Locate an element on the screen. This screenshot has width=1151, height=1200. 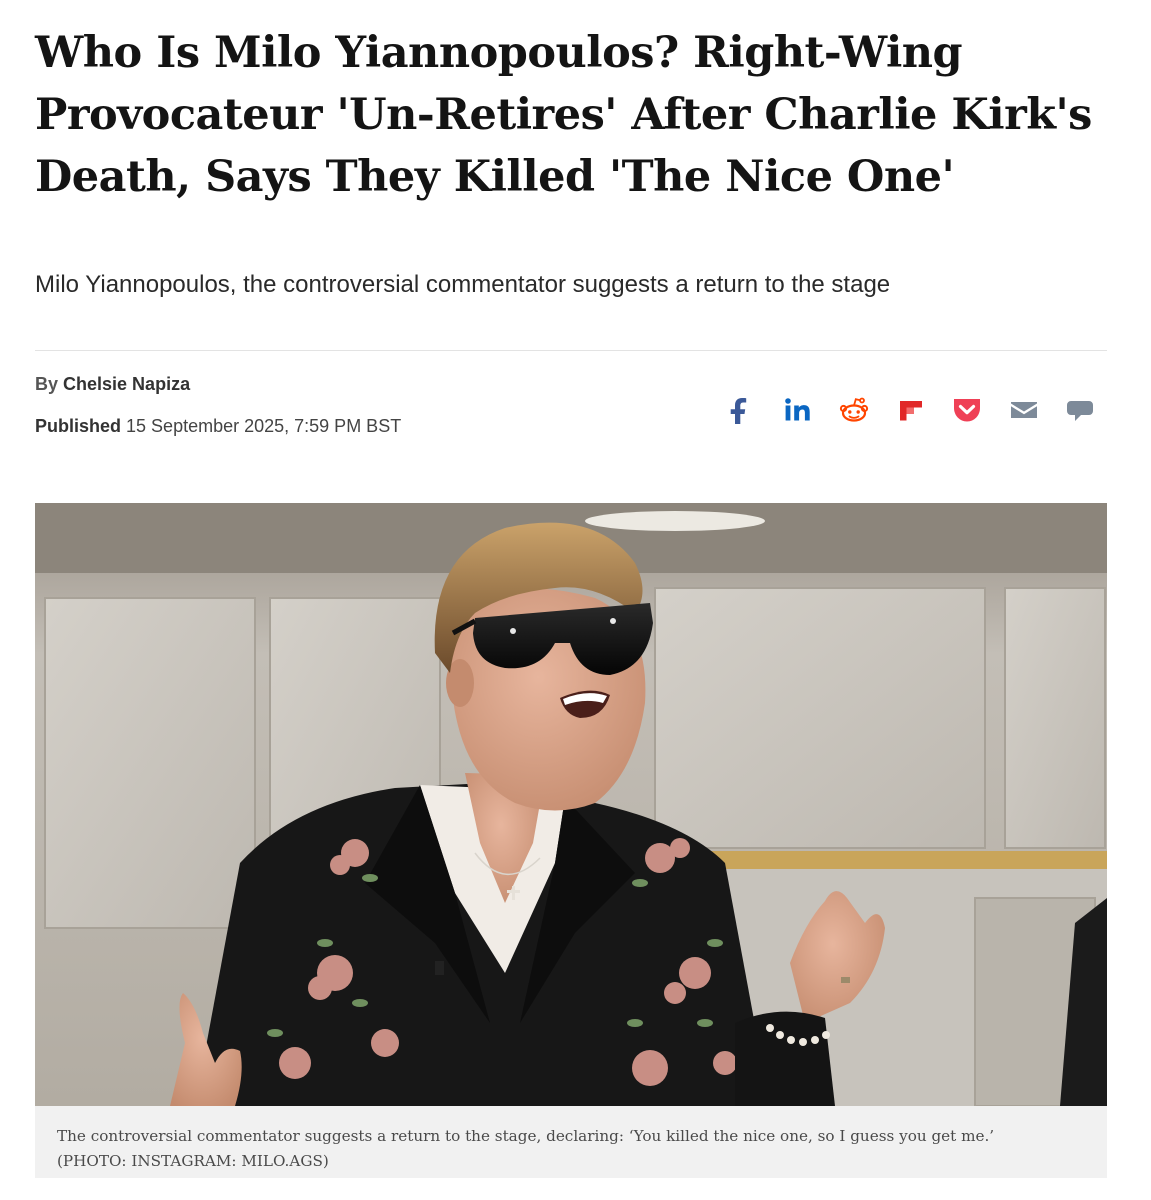
flipboard-icon is located at coordinates (910, 411).